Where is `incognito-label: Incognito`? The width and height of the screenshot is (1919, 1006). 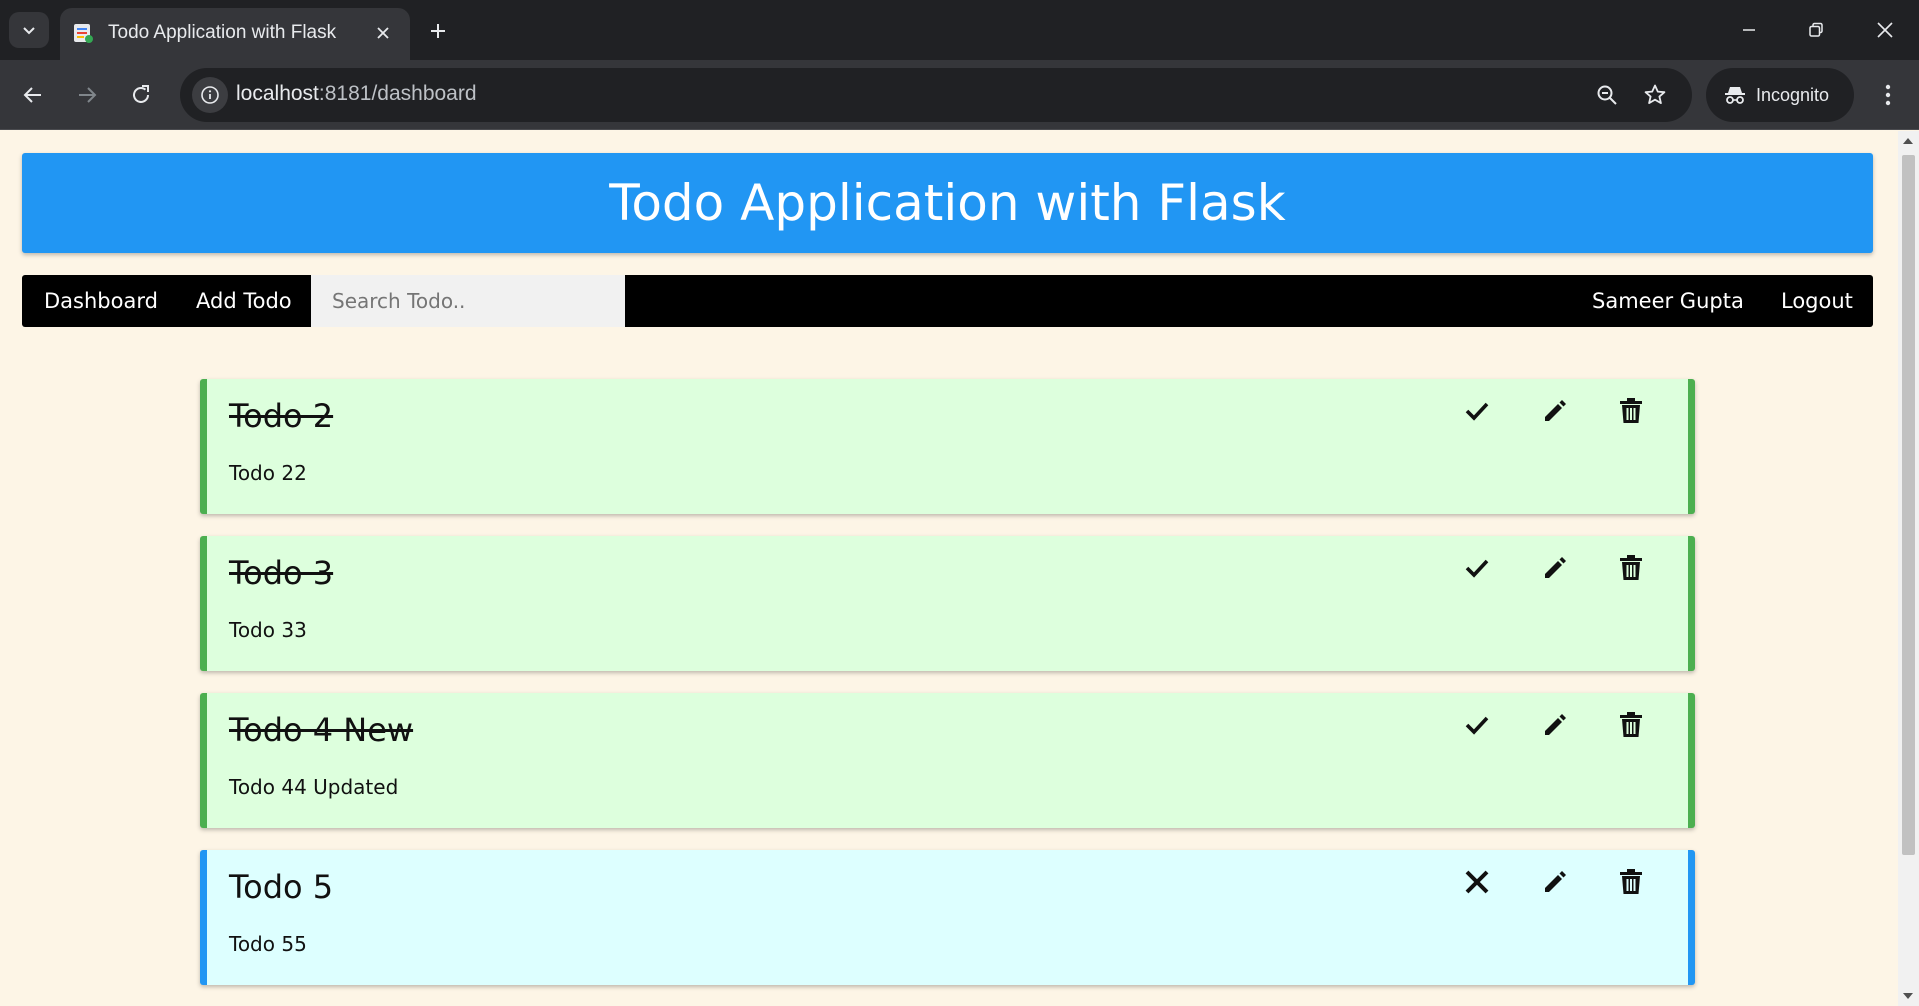 incognito-label: Incognito is located at coordinates (1793, 94).